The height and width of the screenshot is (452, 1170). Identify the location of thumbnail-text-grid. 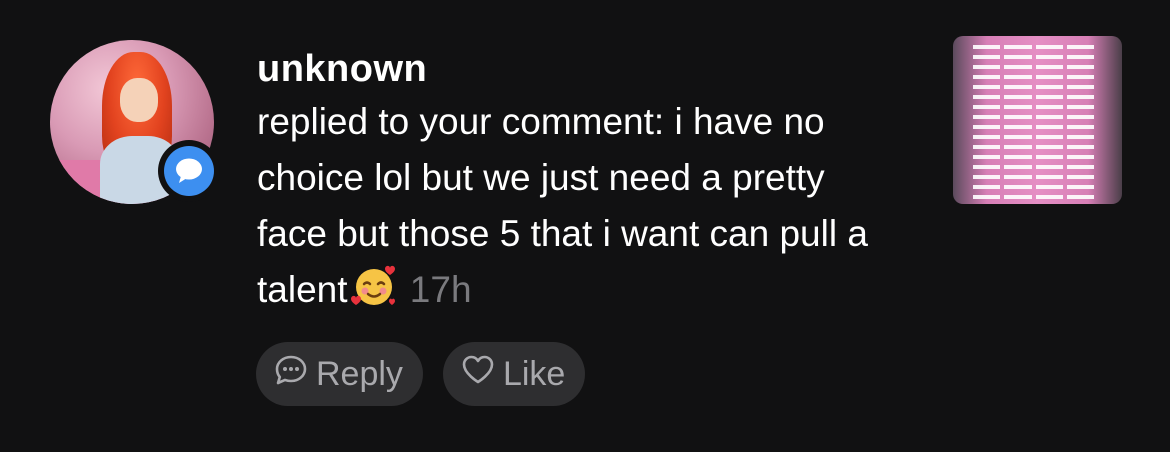
(1033, 121).